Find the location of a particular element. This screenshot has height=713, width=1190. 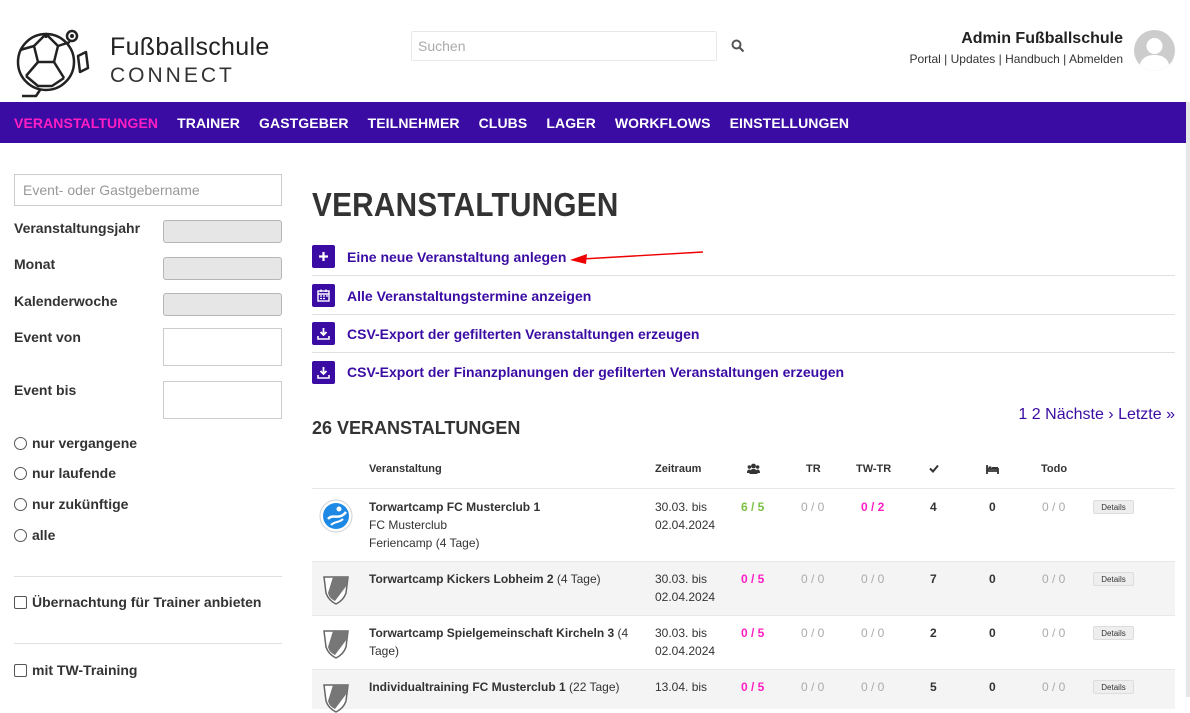

handbook-link: Handbuch is located at coordinates (1032, 59).